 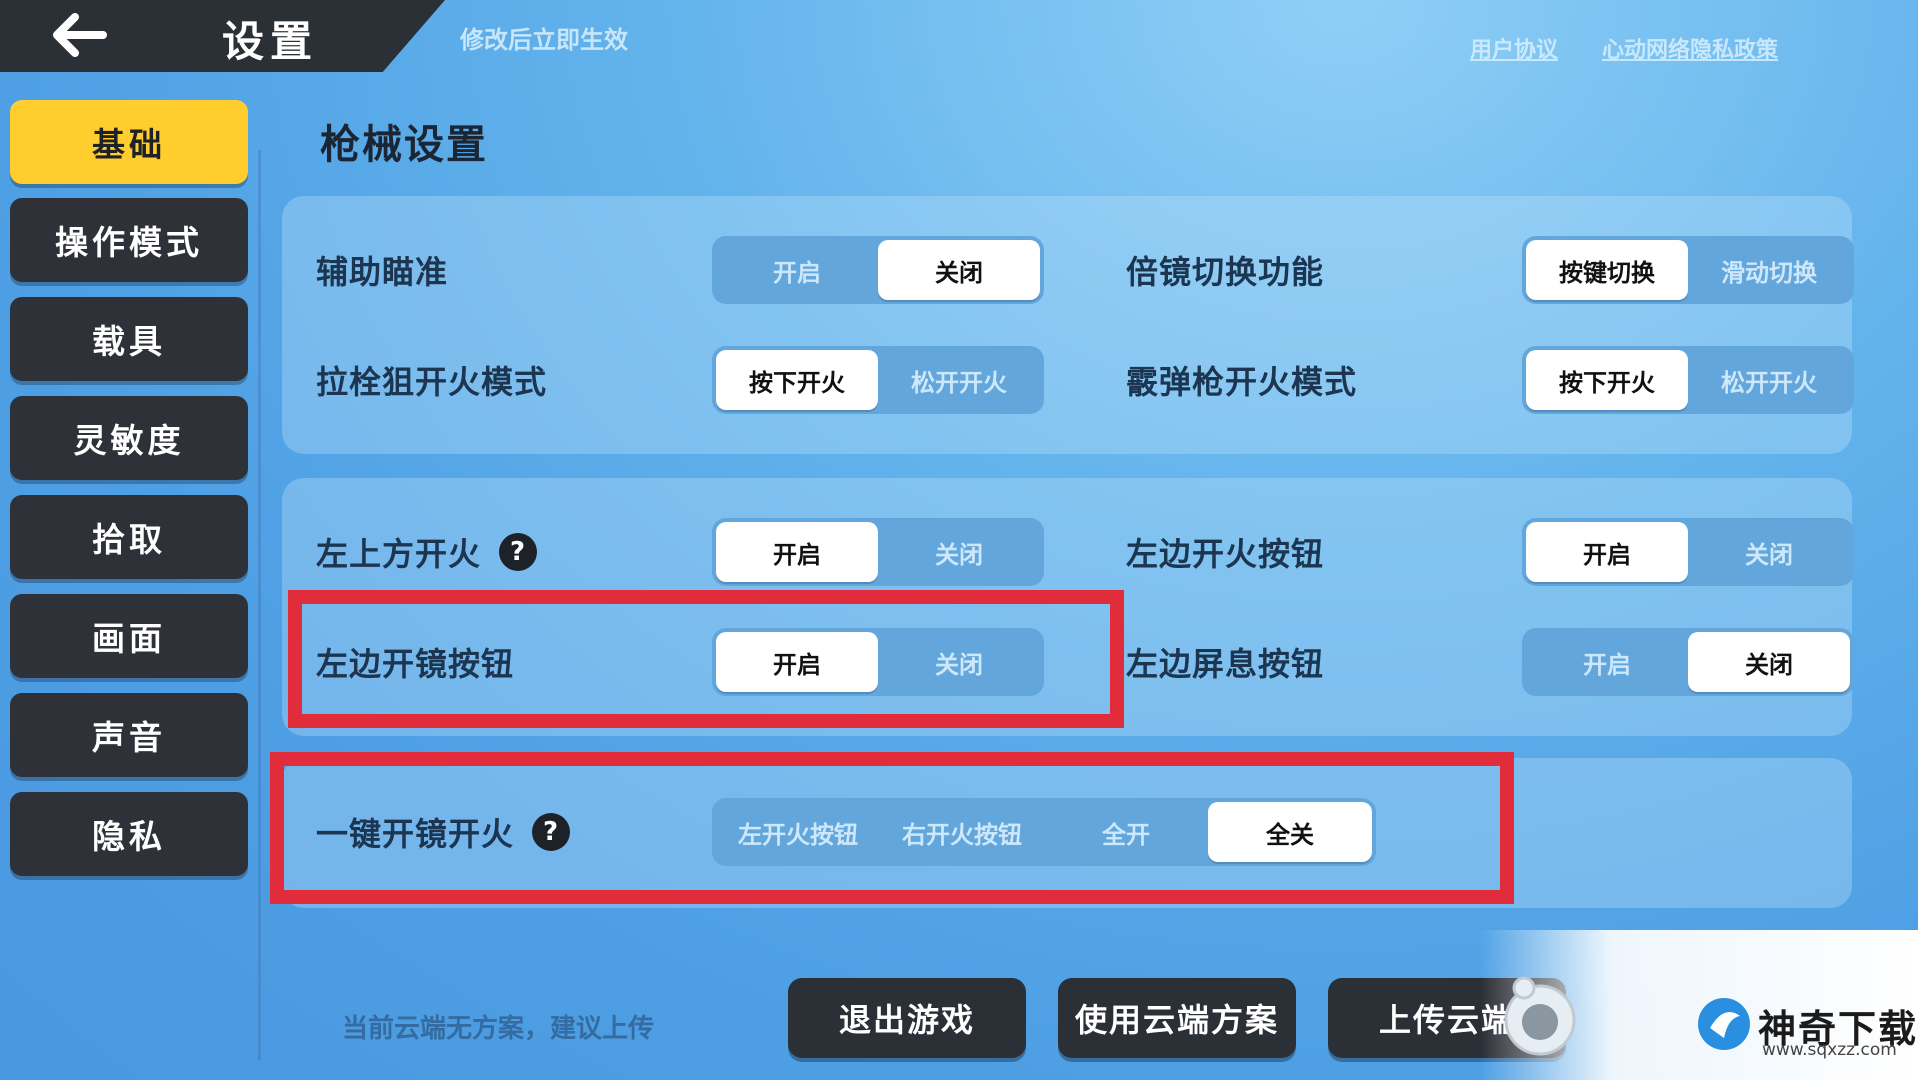 I want to click on aim-assist-toggle: 开启 关闭, so click(x=878, y=270).